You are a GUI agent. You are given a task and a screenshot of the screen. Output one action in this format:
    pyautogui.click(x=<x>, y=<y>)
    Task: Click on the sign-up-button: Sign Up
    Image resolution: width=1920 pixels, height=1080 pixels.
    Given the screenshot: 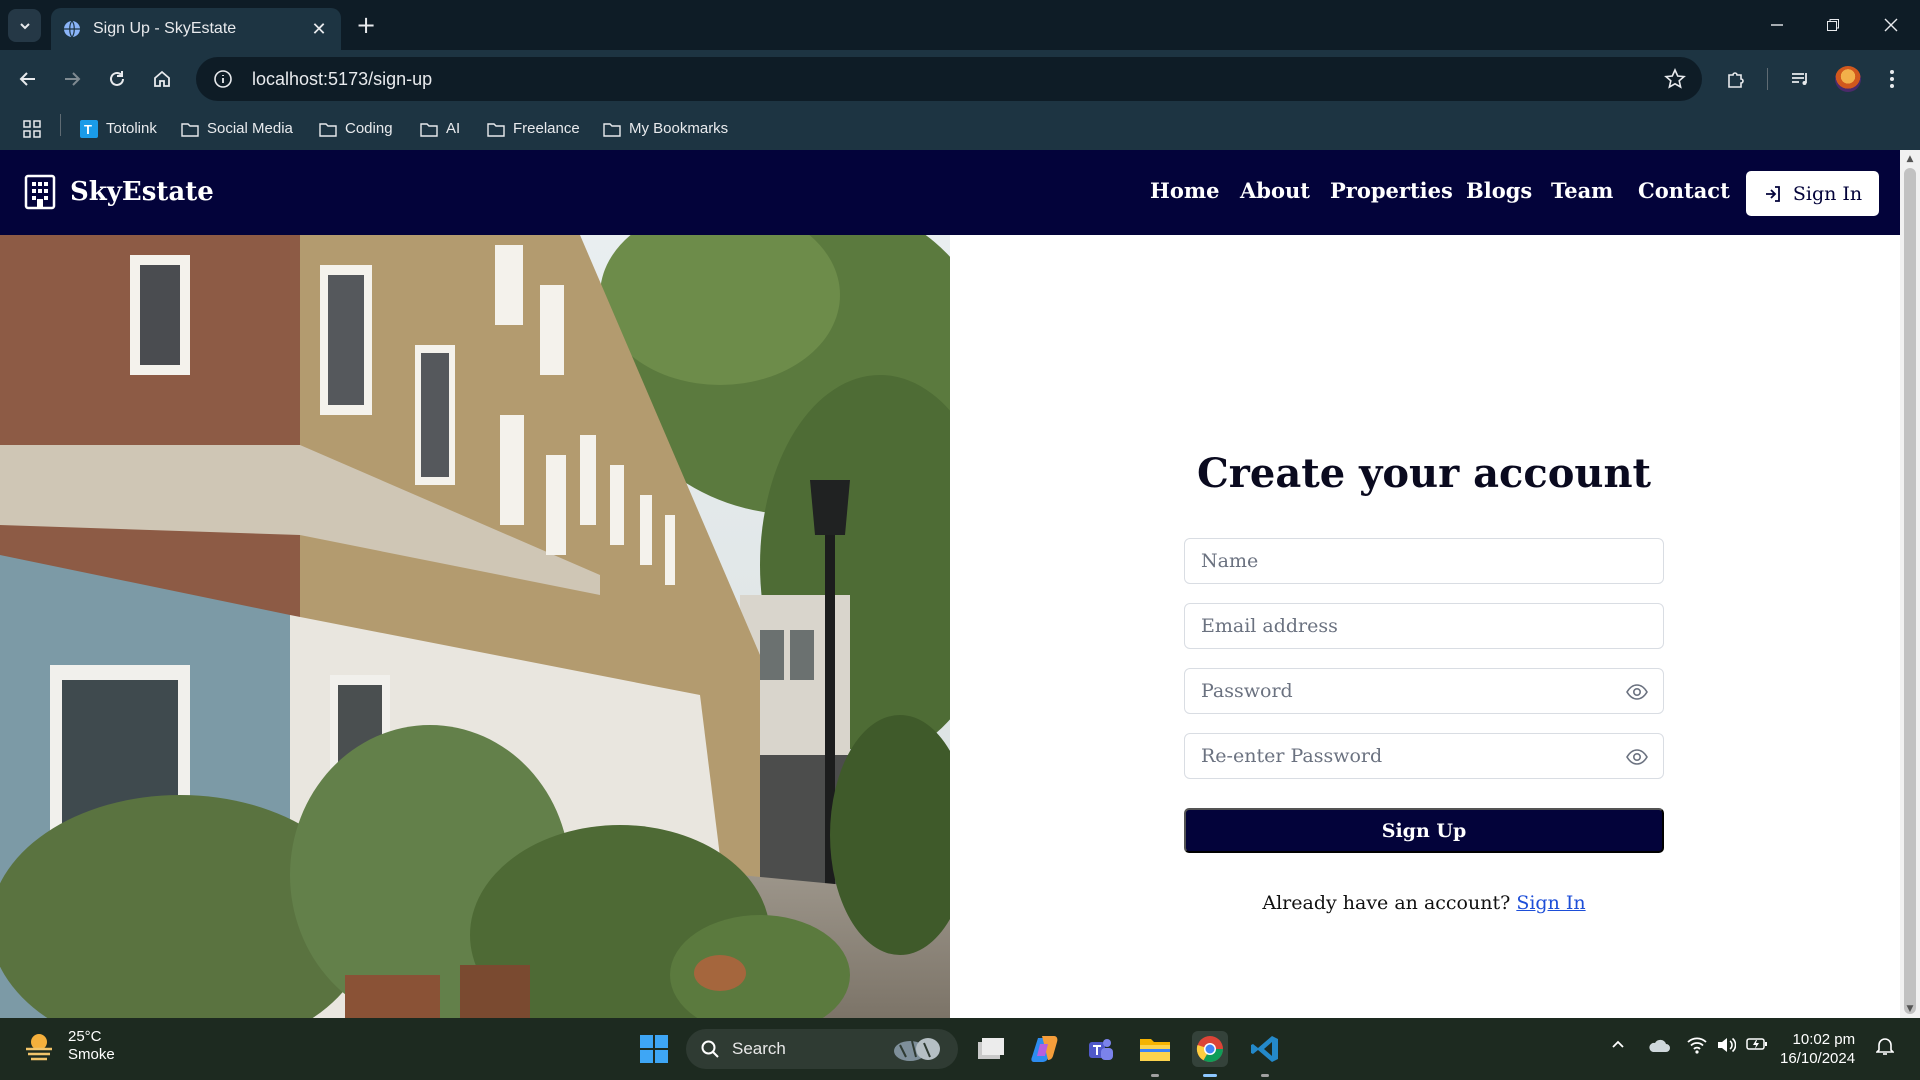 What is the action you would take?
    pyautogui.click(x=1424, y=830)
    